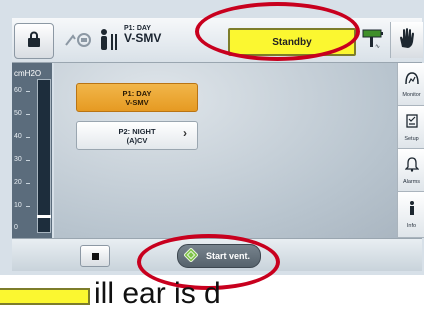  I want to click on pressure-level-marker, so click(44, 216).